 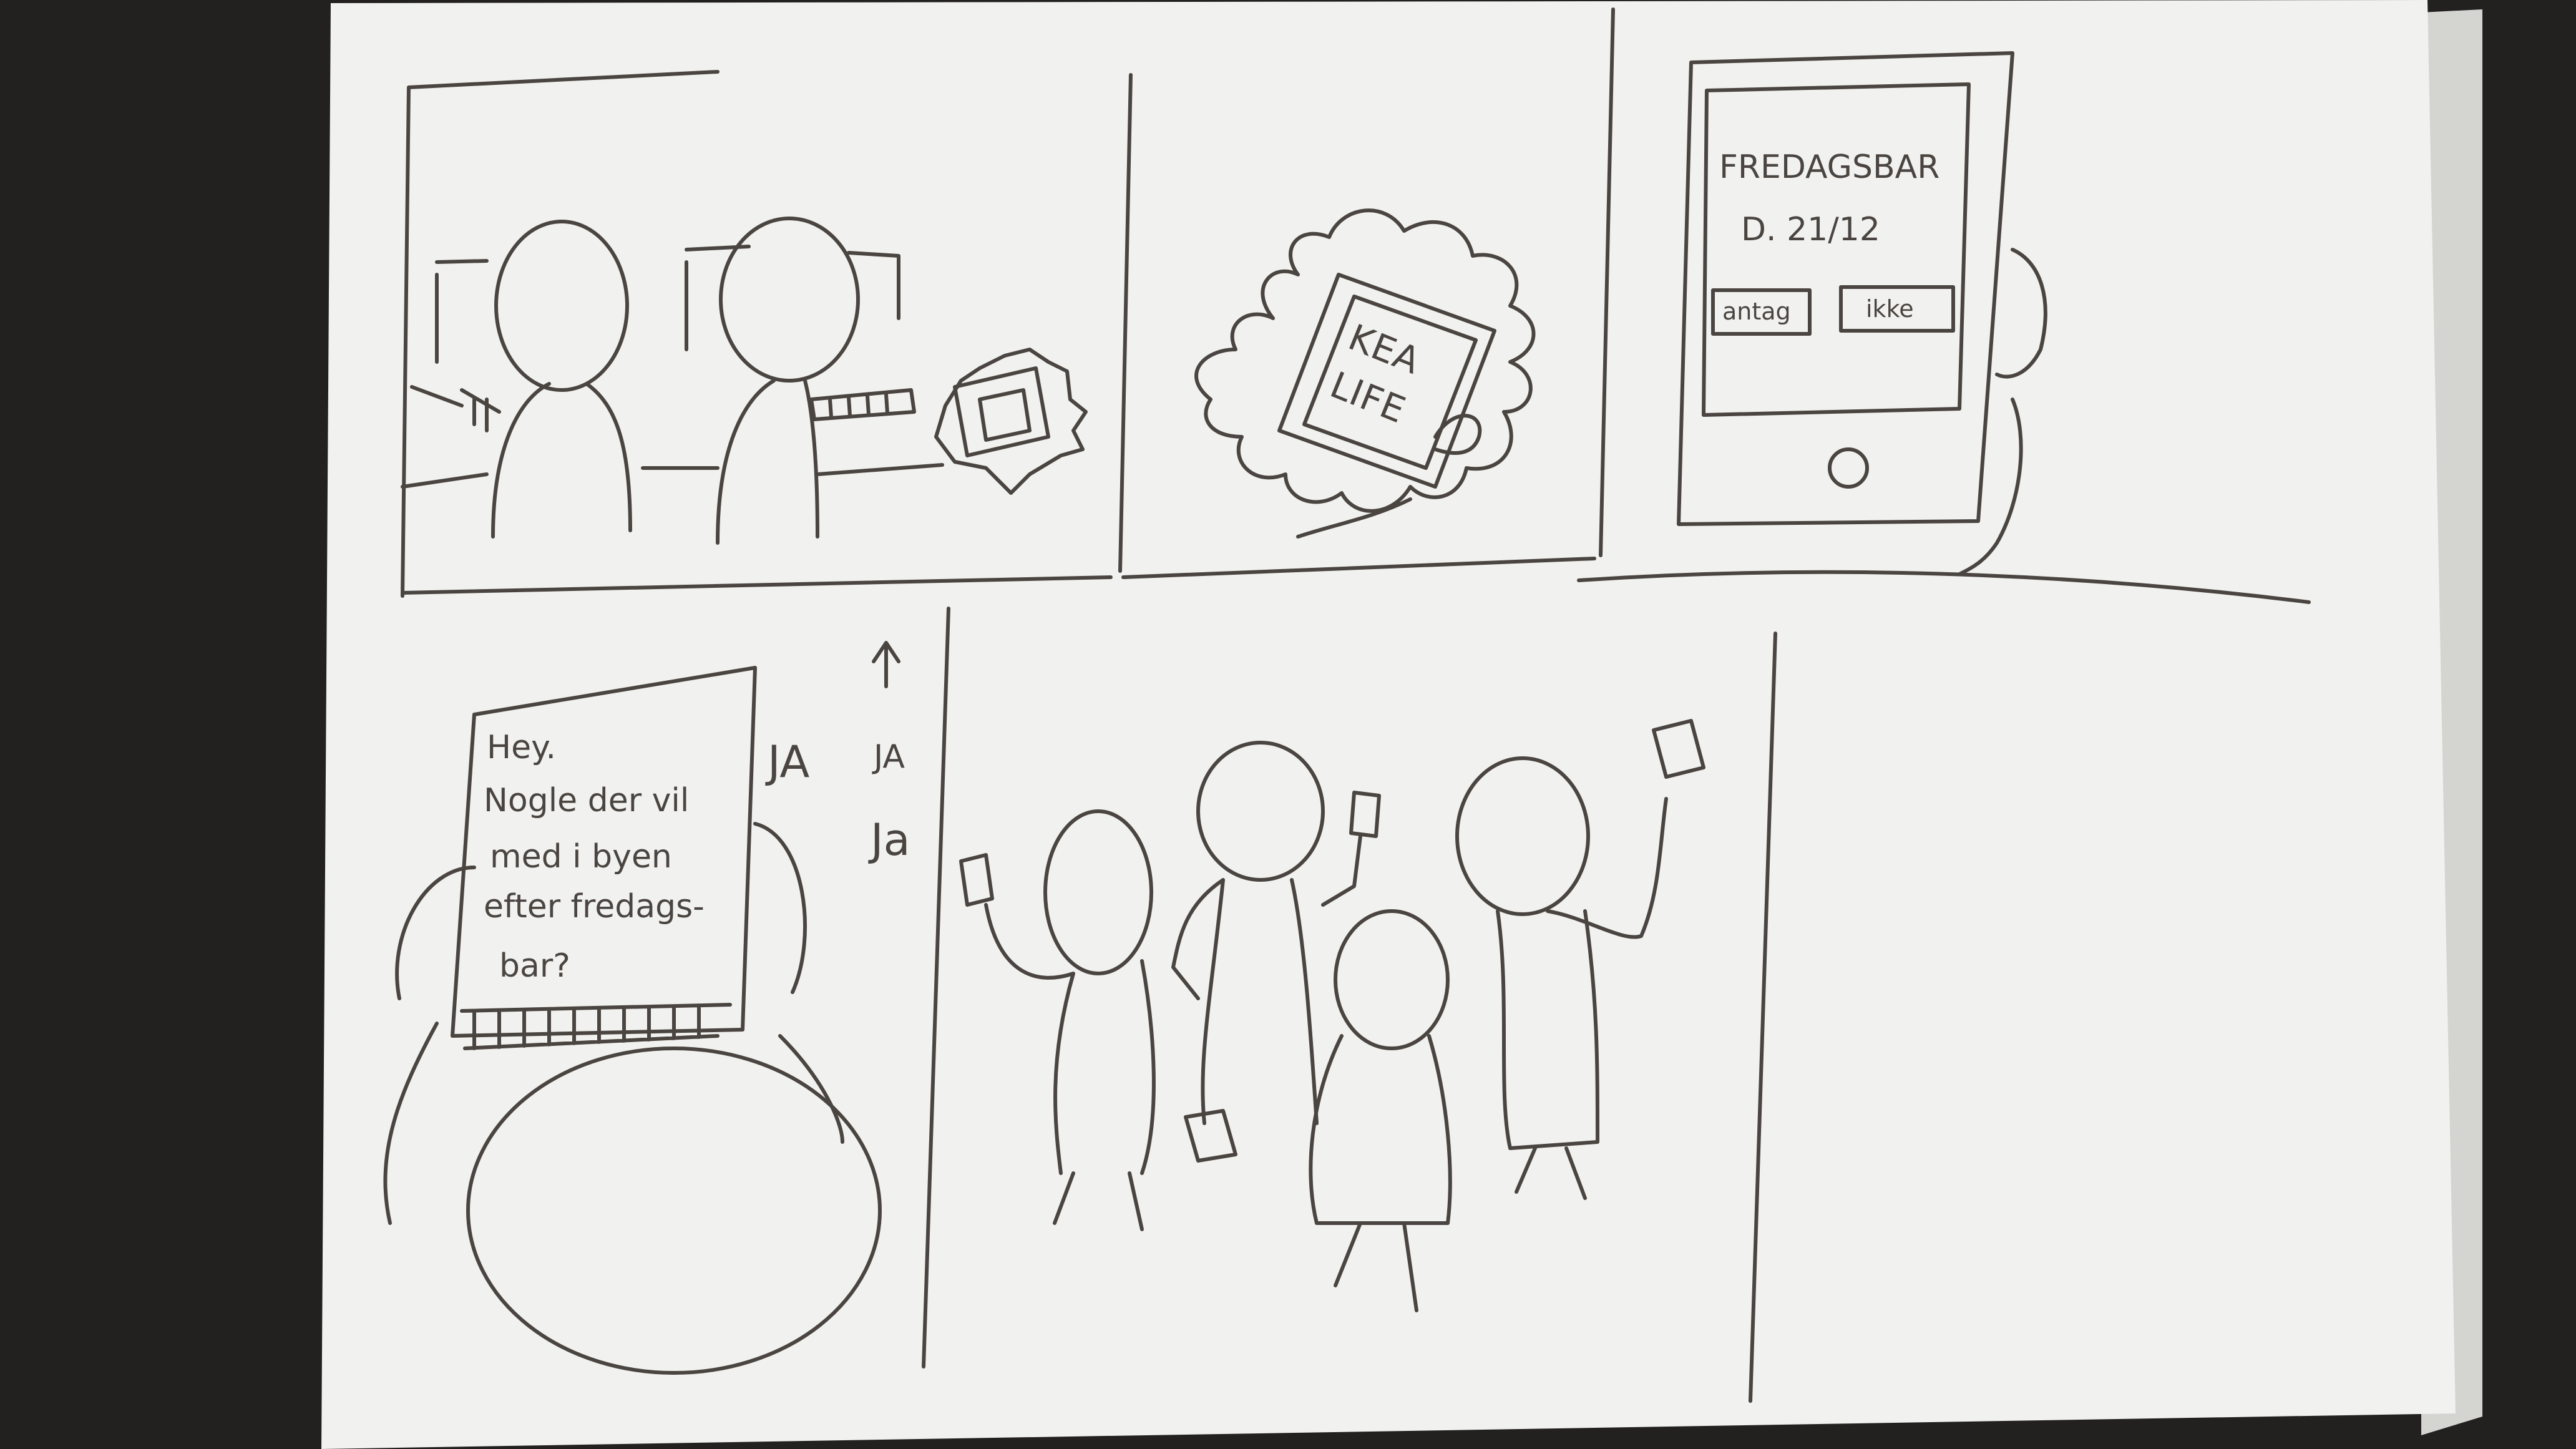 What do you see at coordinates (581, 857) in the screenshot?
I see `message-line-3: med i byen` at bounding box center [581, 857].